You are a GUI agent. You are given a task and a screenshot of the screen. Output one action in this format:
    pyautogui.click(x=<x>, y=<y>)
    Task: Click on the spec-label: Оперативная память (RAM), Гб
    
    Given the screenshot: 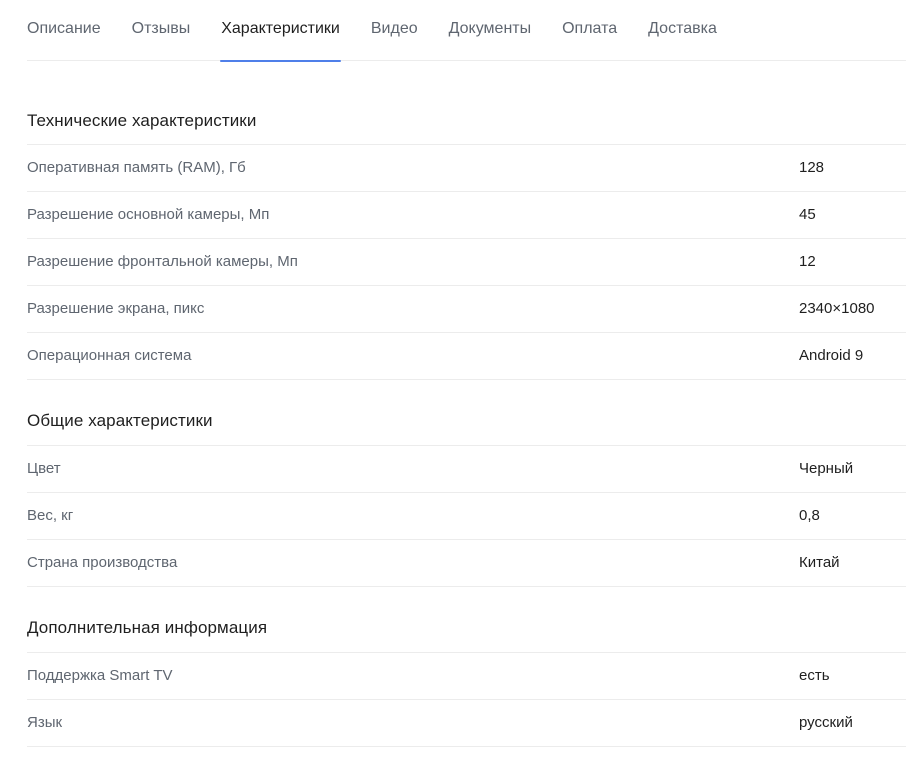 What is the action you would take?
    pyautogui.click(x=136, y=167)
    